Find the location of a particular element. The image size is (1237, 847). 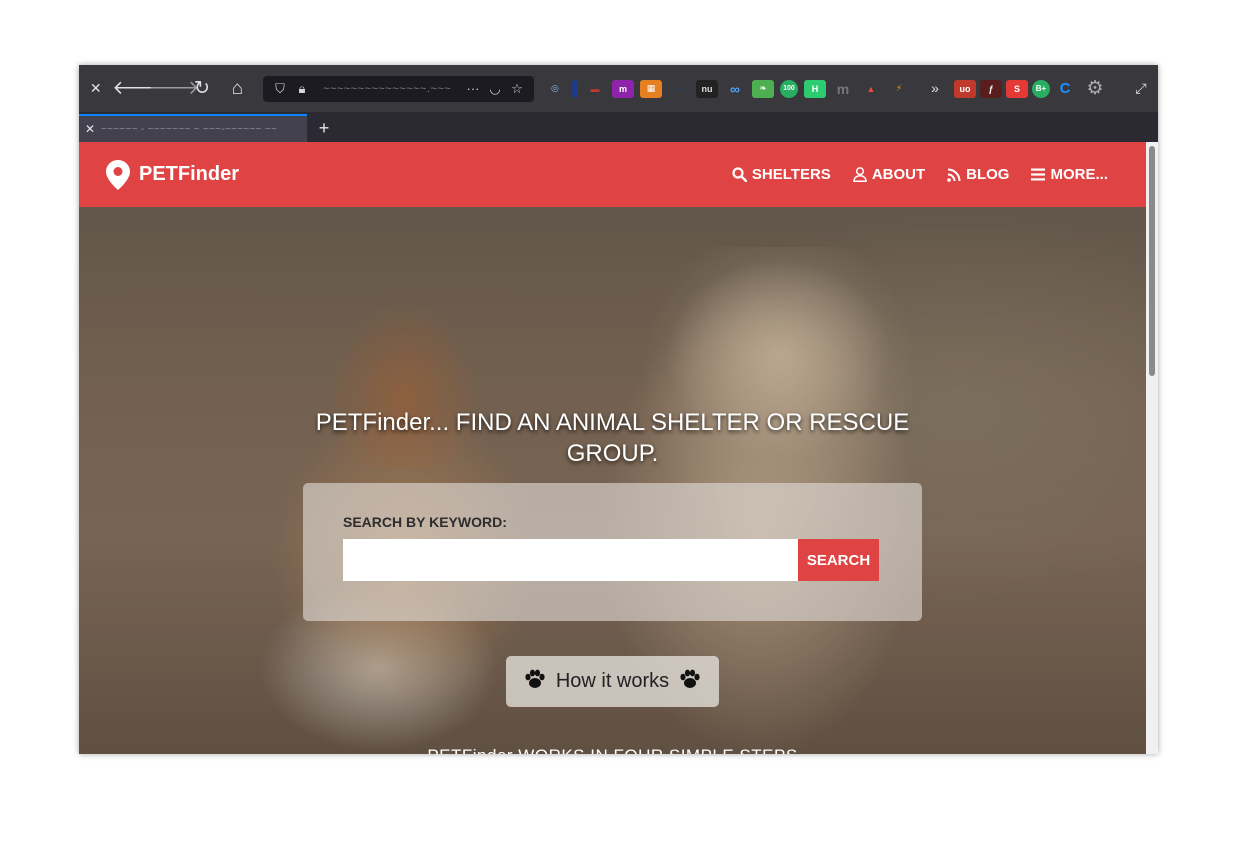

b-plus-extension-icon: B+ is located at coordinates (1040, 88).